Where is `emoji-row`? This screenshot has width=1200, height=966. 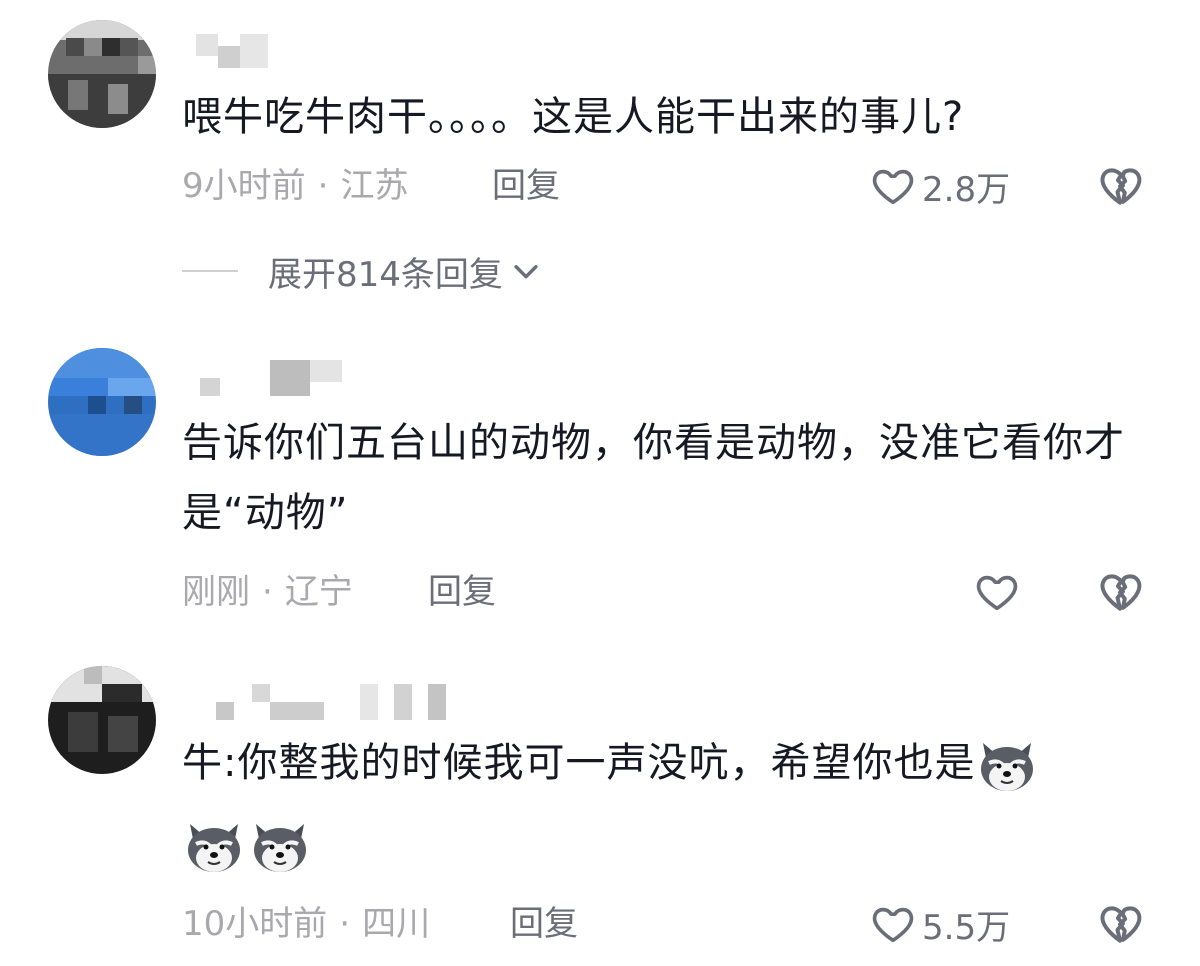
emoji-row is located at coordinates (247, 846).